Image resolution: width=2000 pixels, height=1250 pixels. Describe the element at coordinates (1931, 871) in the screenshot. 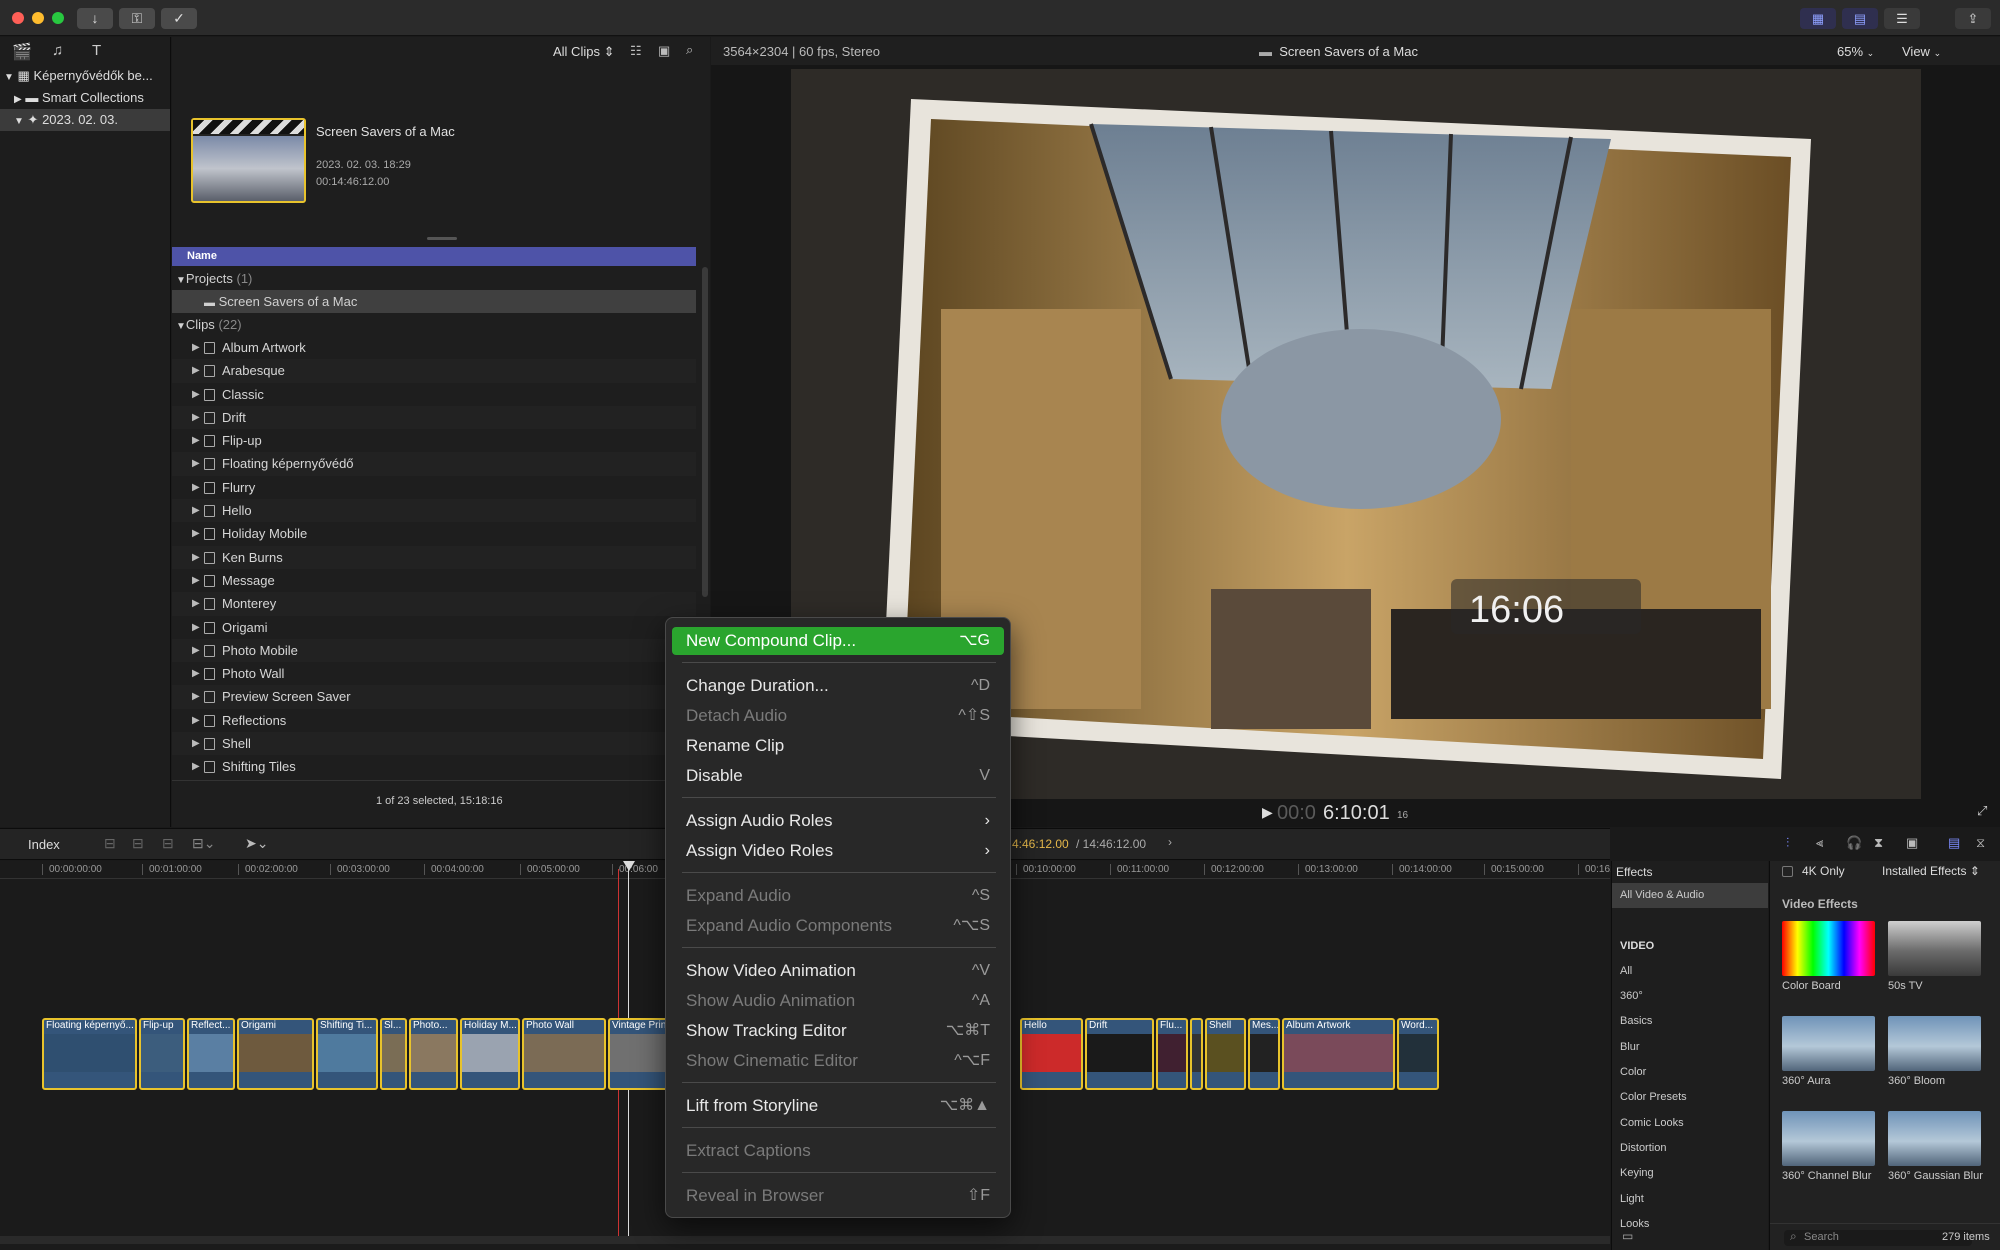

I see `installed-effects-select: Installed Effects ⇕` at that location.